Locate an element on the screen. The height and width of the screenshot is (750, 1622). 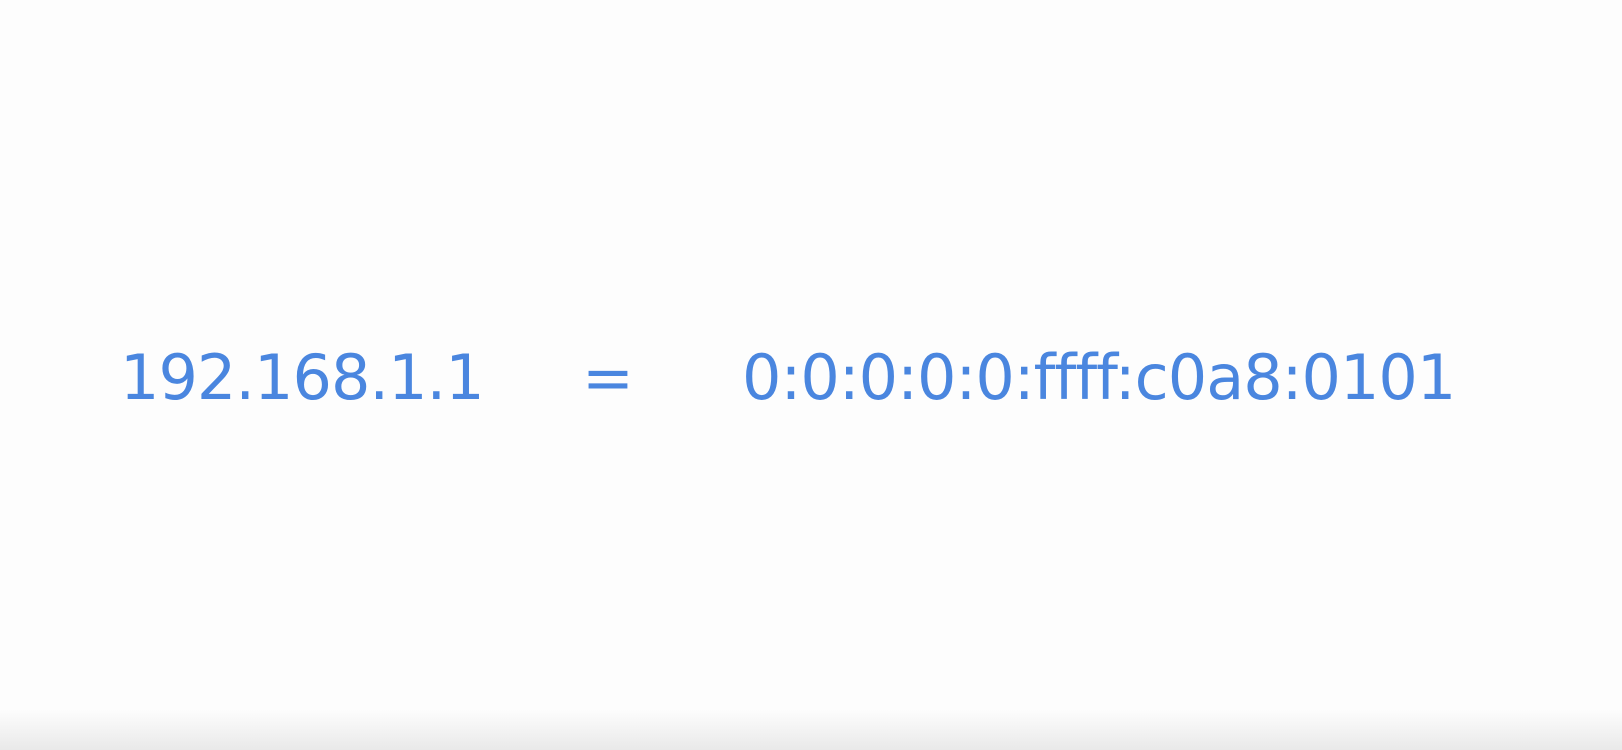
ipv4-address: 192.168.1.1 is located at coordinates (302, 377).